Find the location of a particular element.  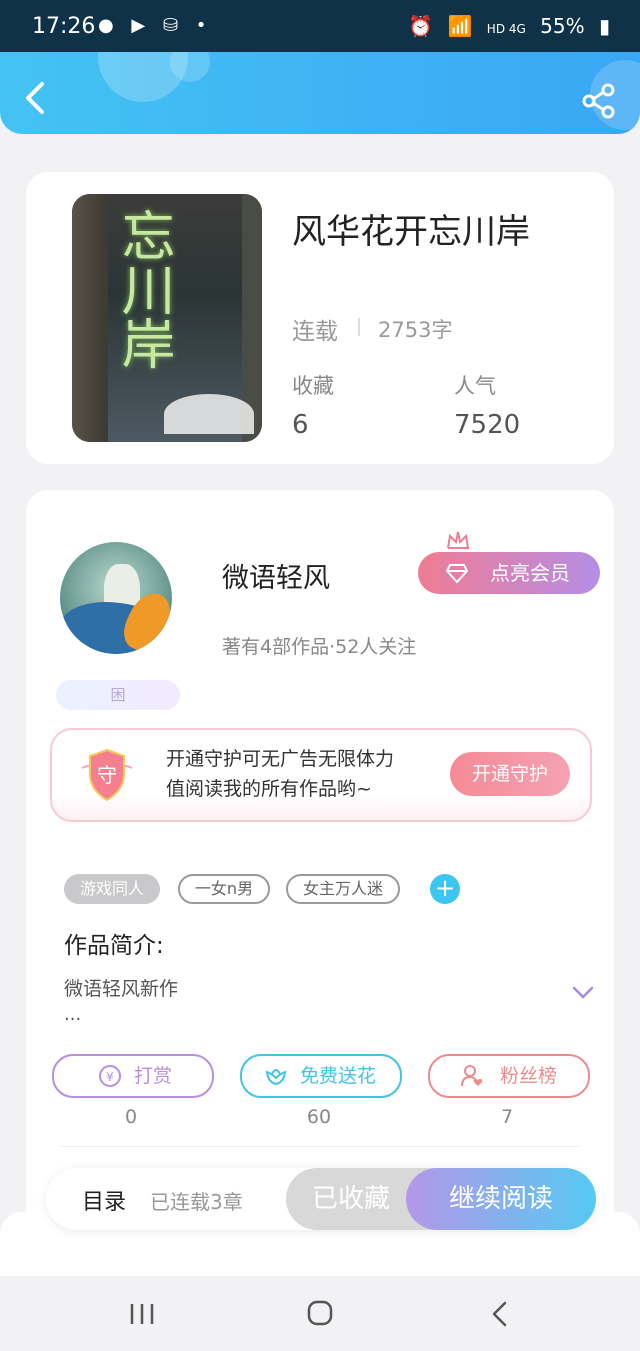

back-icon is located at coordinates (36, 98).